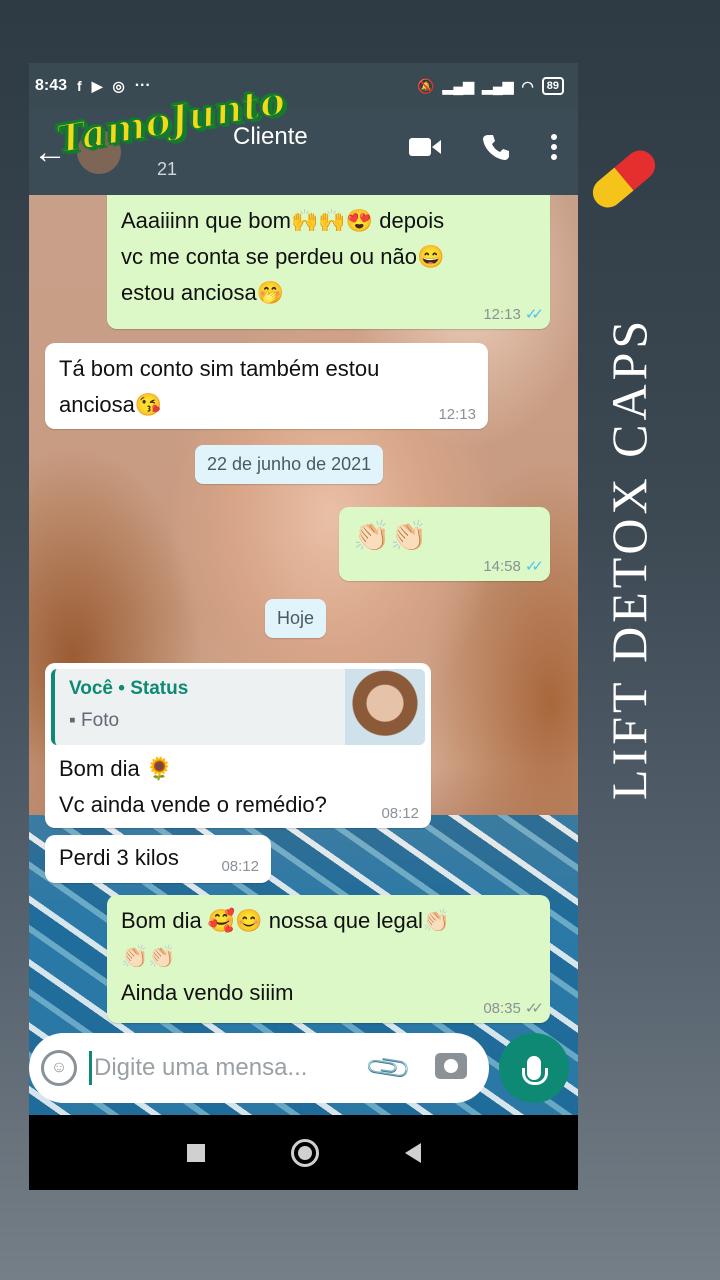  What do you see at coordinates (527, 85) in the screenshot?
I see `wifi-icon: ◠` at bounding box center [527, 85].